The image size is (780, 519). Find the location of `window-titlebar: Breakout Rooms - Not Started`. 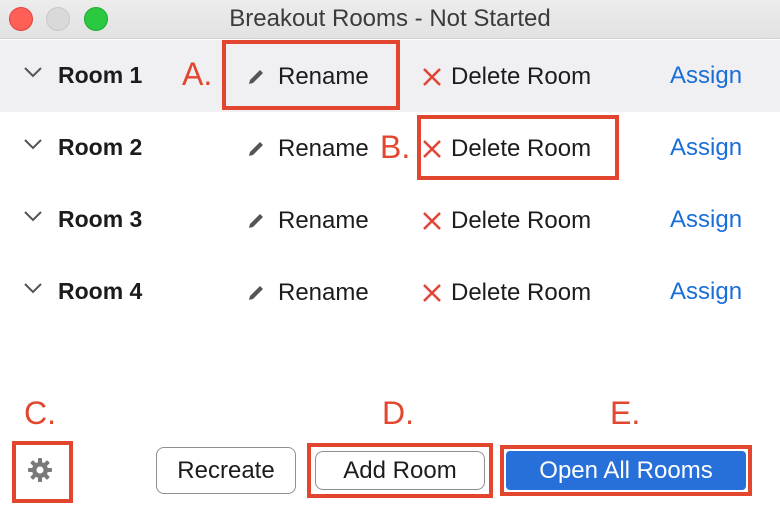

window-titlebar: Breakout Rooms - Not Started is located at coordinates (390, 19).